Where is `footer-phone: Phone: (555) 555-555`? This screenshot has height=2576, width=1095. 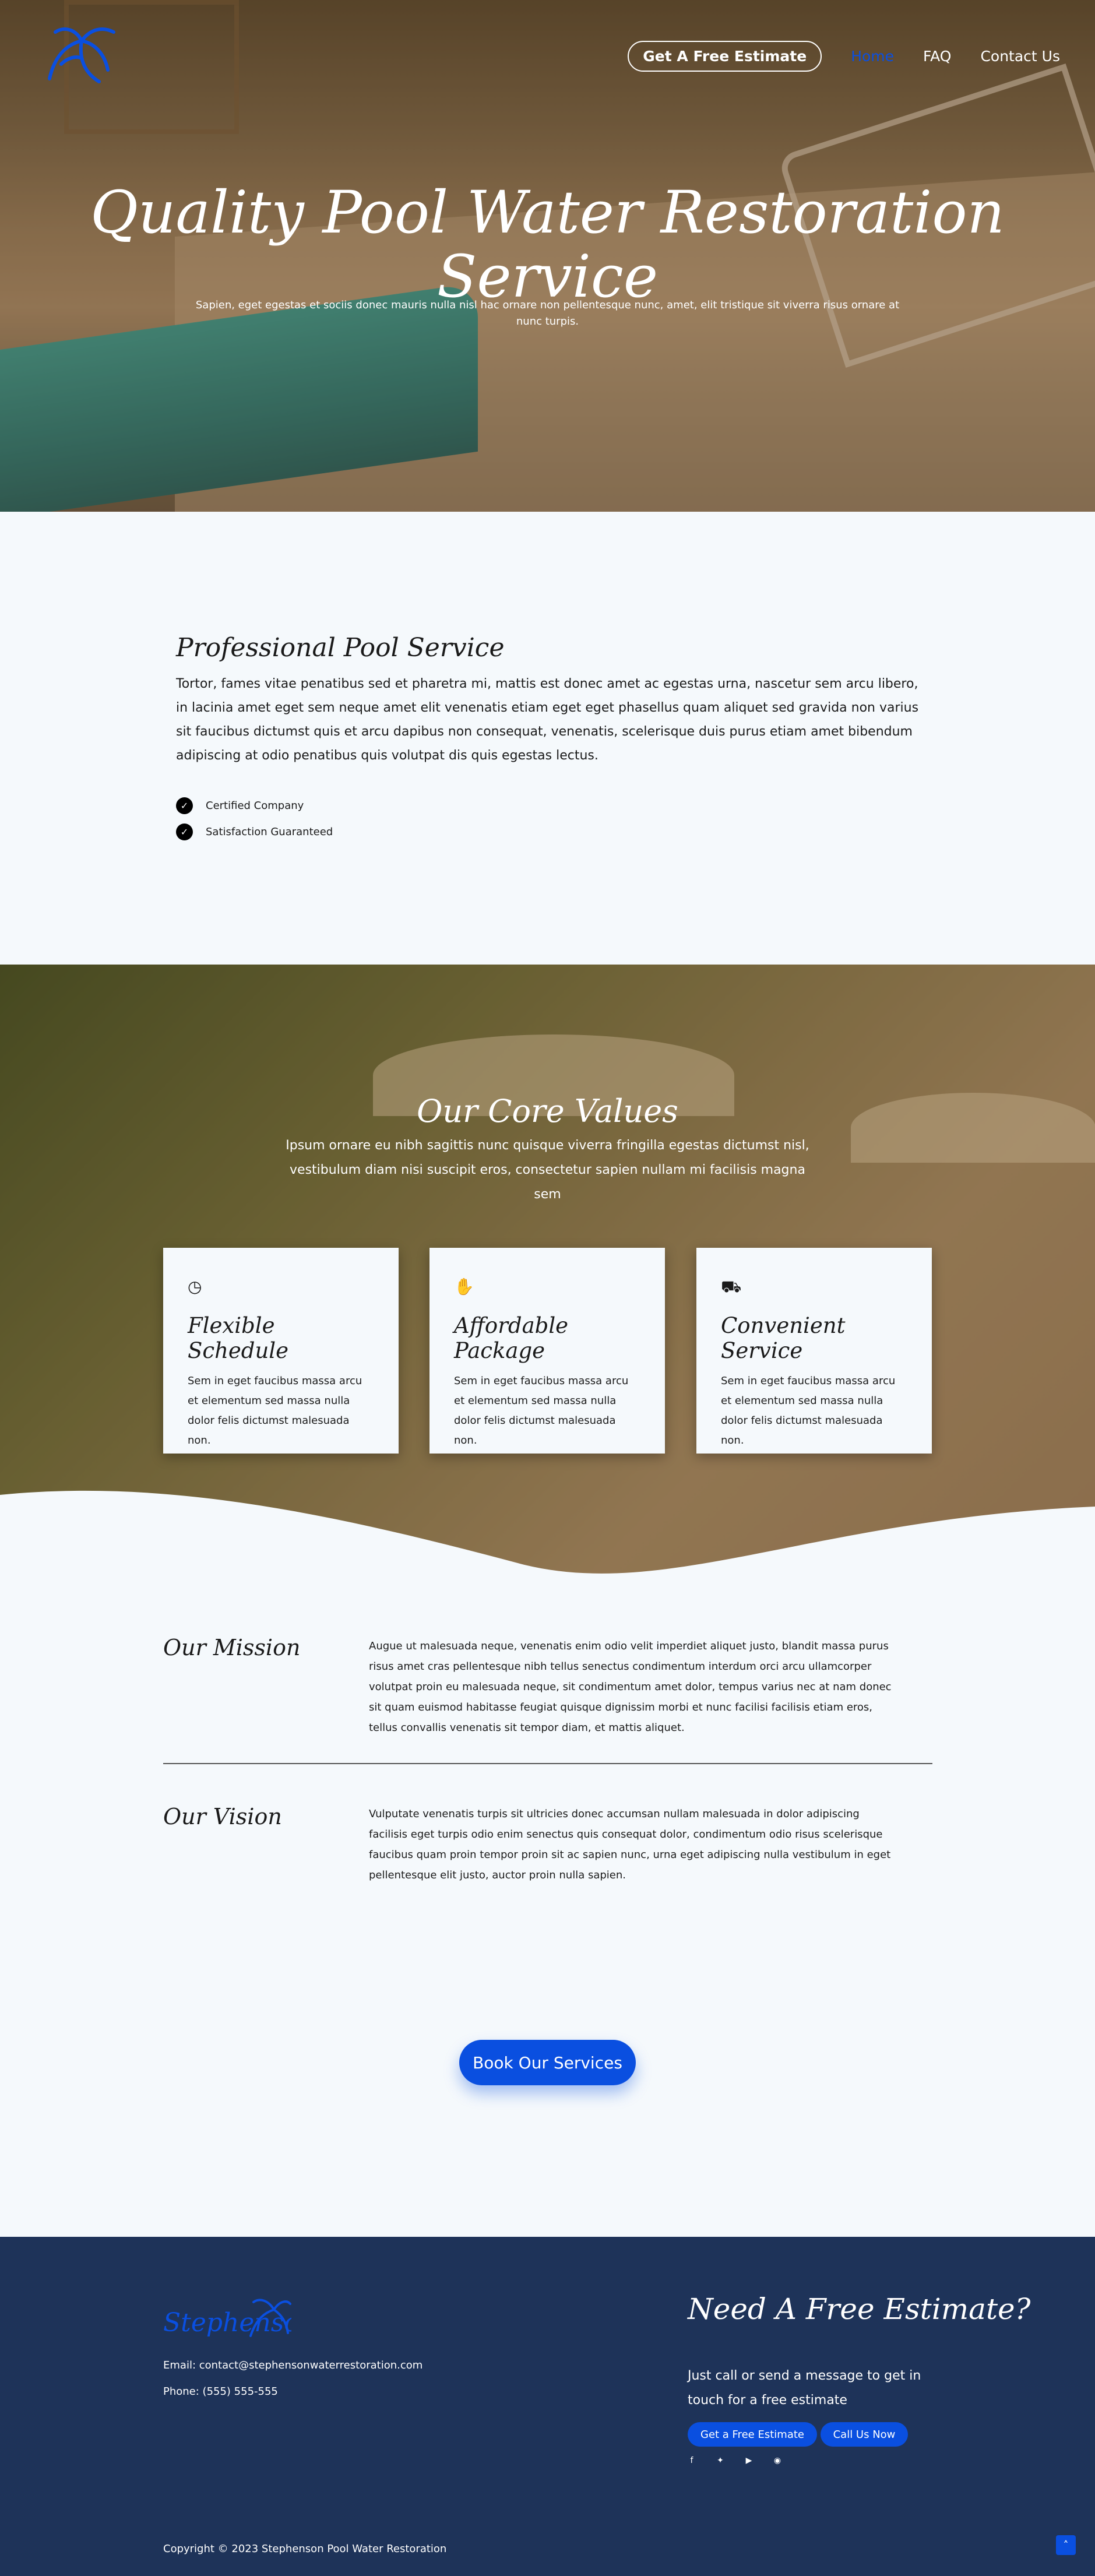 footer-phone: Phone: (555) 555-555 is located at coordinates (221, 2392).